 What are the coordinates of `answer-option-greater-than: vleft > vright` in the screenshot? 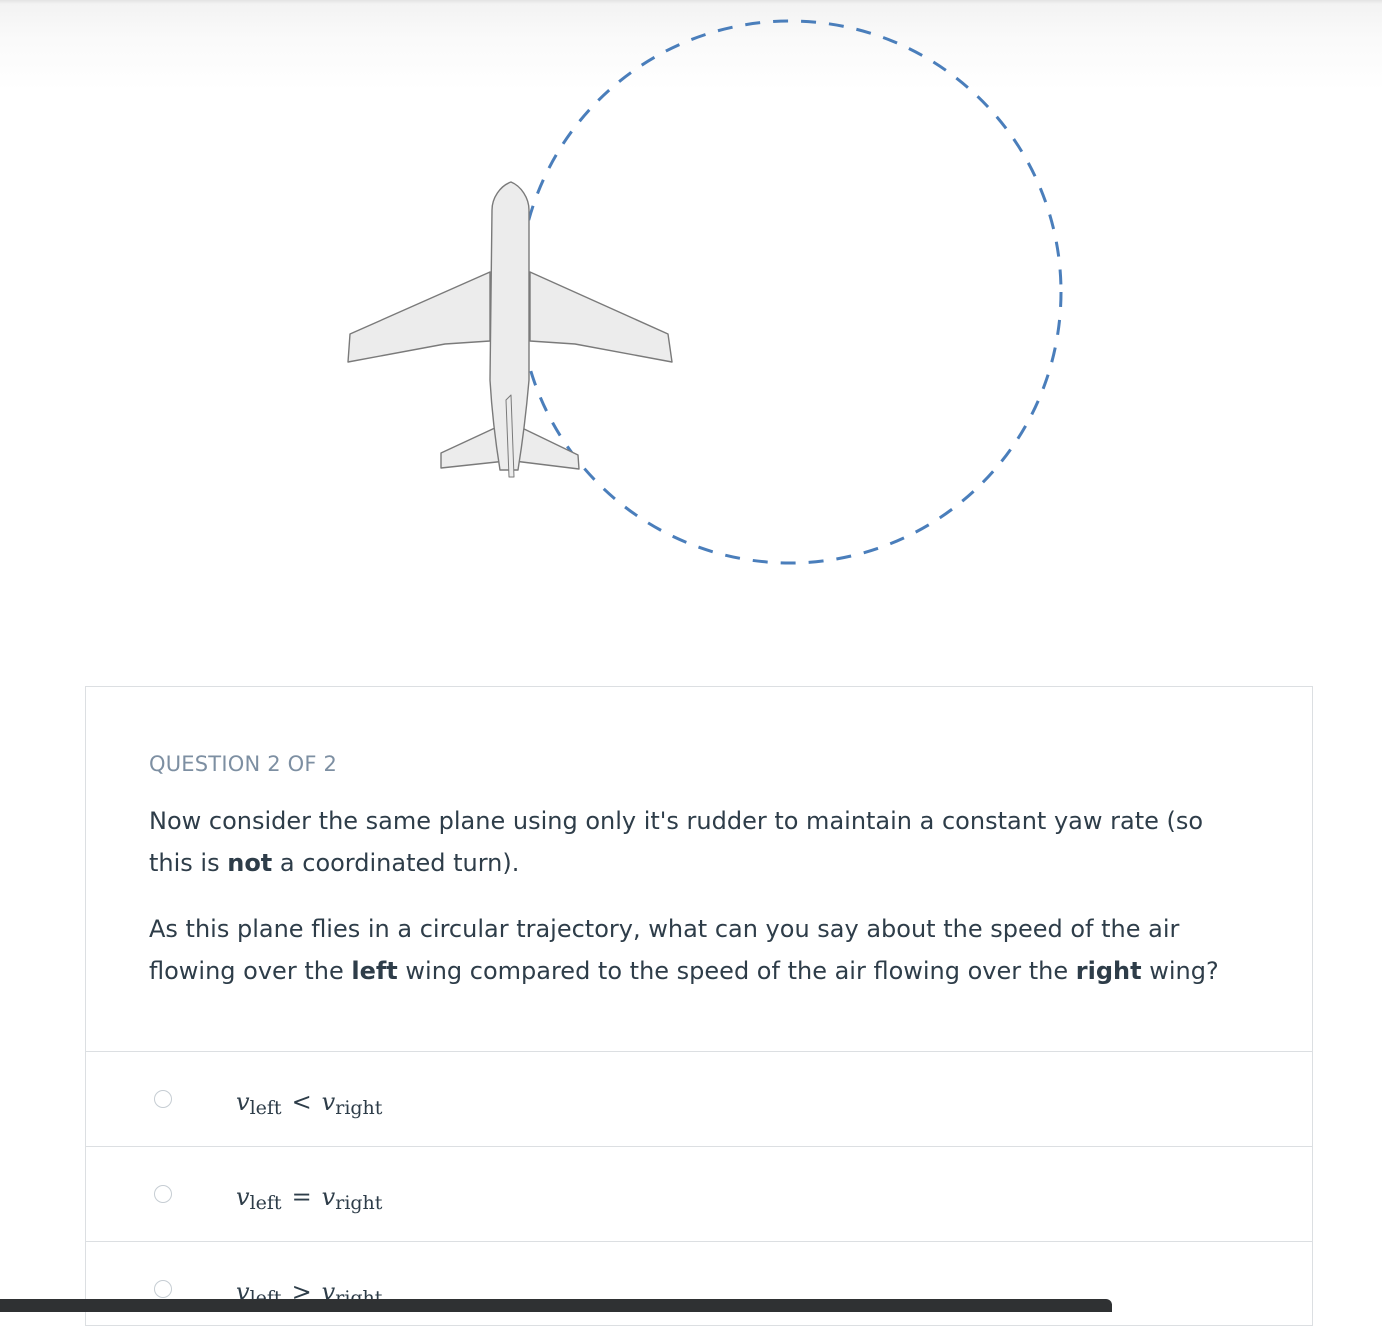 It's located at (699, 1288).